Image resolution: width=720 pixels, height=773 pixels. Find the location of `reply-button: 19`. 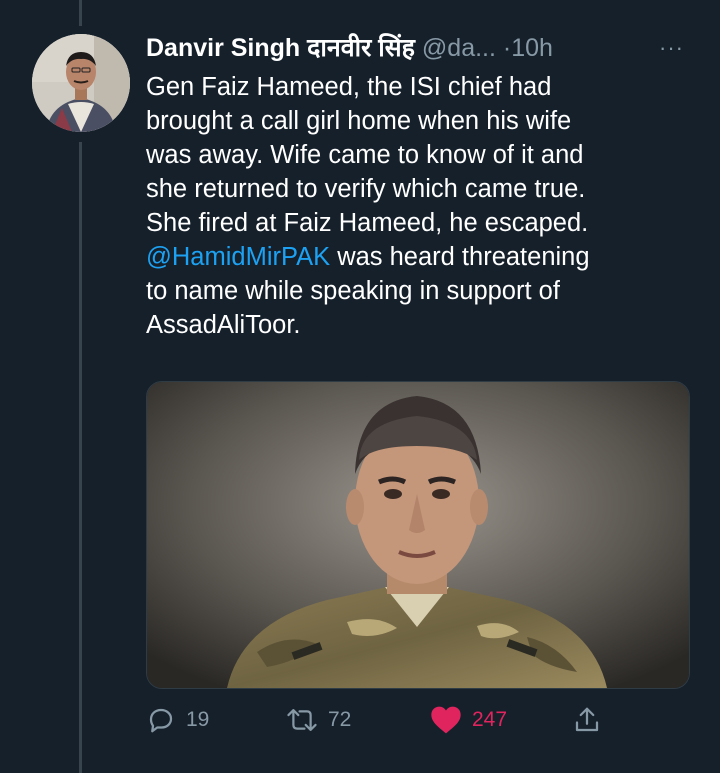

reply-button: 19 is located at coordinates (177, 720).